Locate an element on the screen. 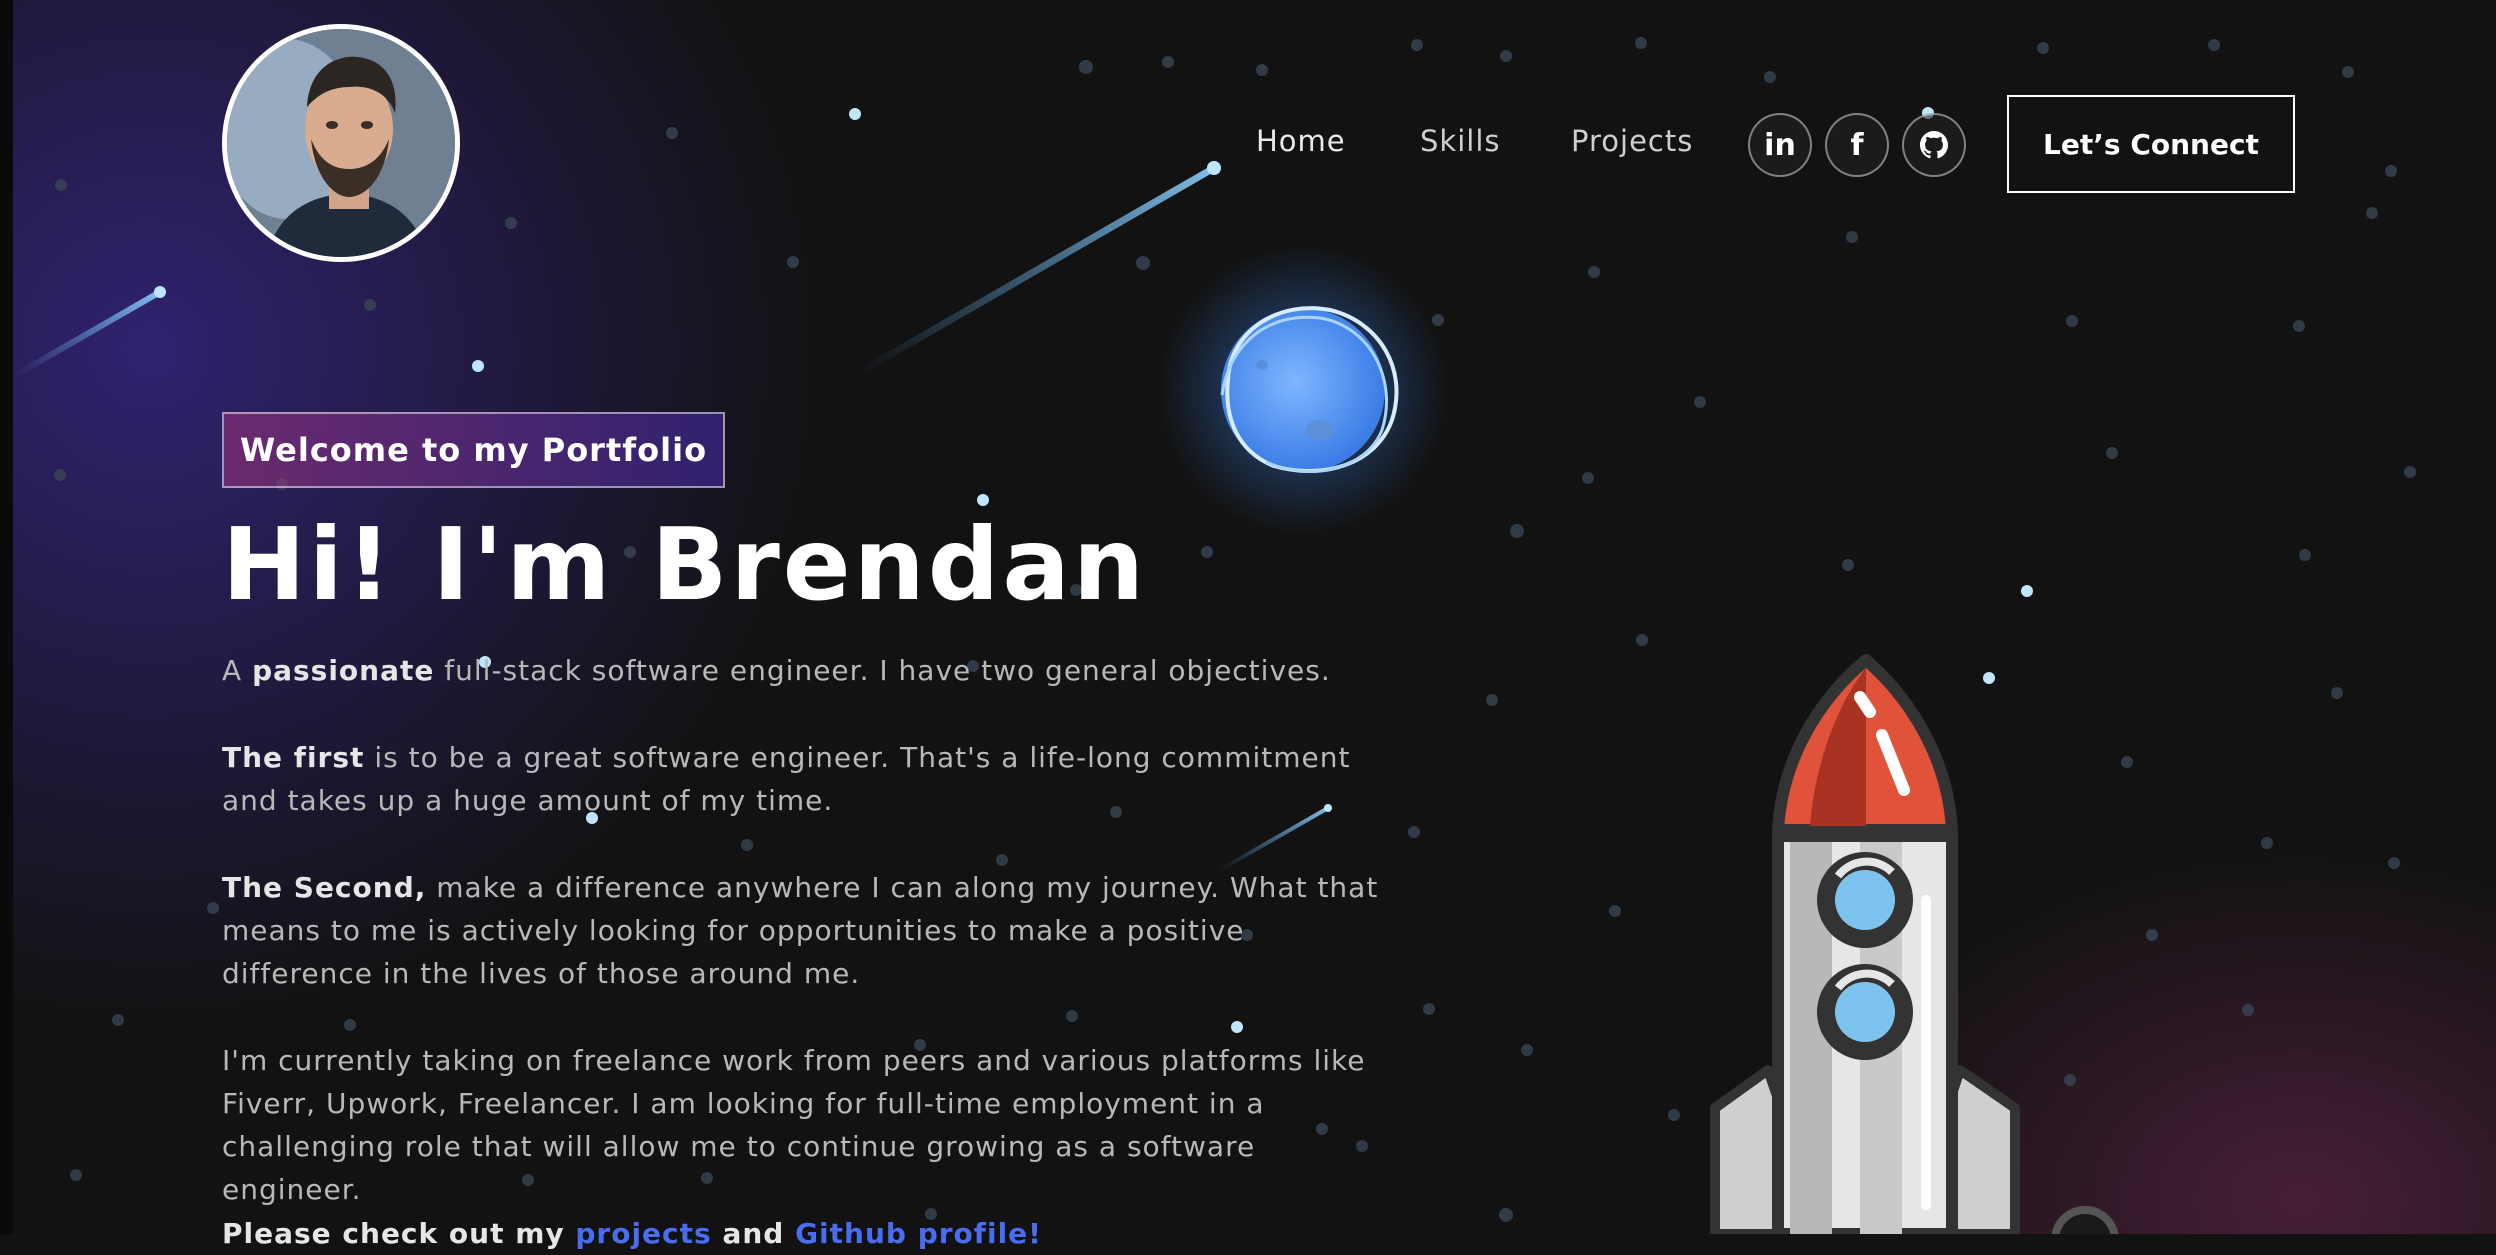 This screenshot has width=2496, height=1255. page-title: Hi! I'm Brendan is located at coordinates (685, 564).